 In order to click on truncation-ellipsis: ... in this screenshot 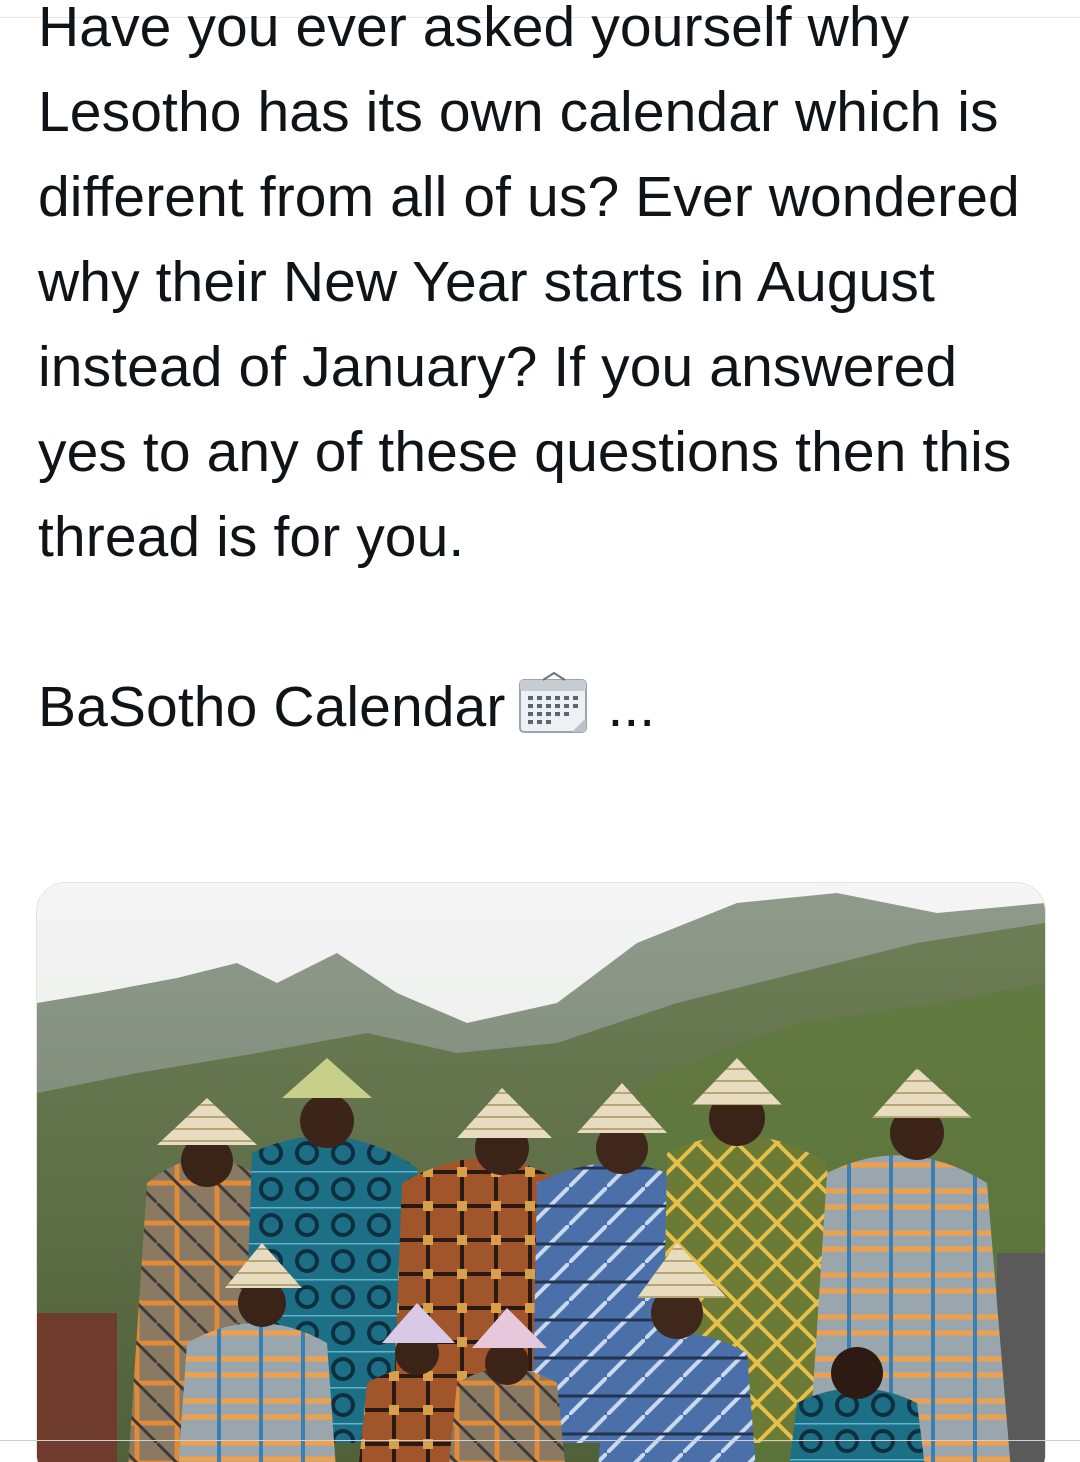, I will do `click(631, 707)`.